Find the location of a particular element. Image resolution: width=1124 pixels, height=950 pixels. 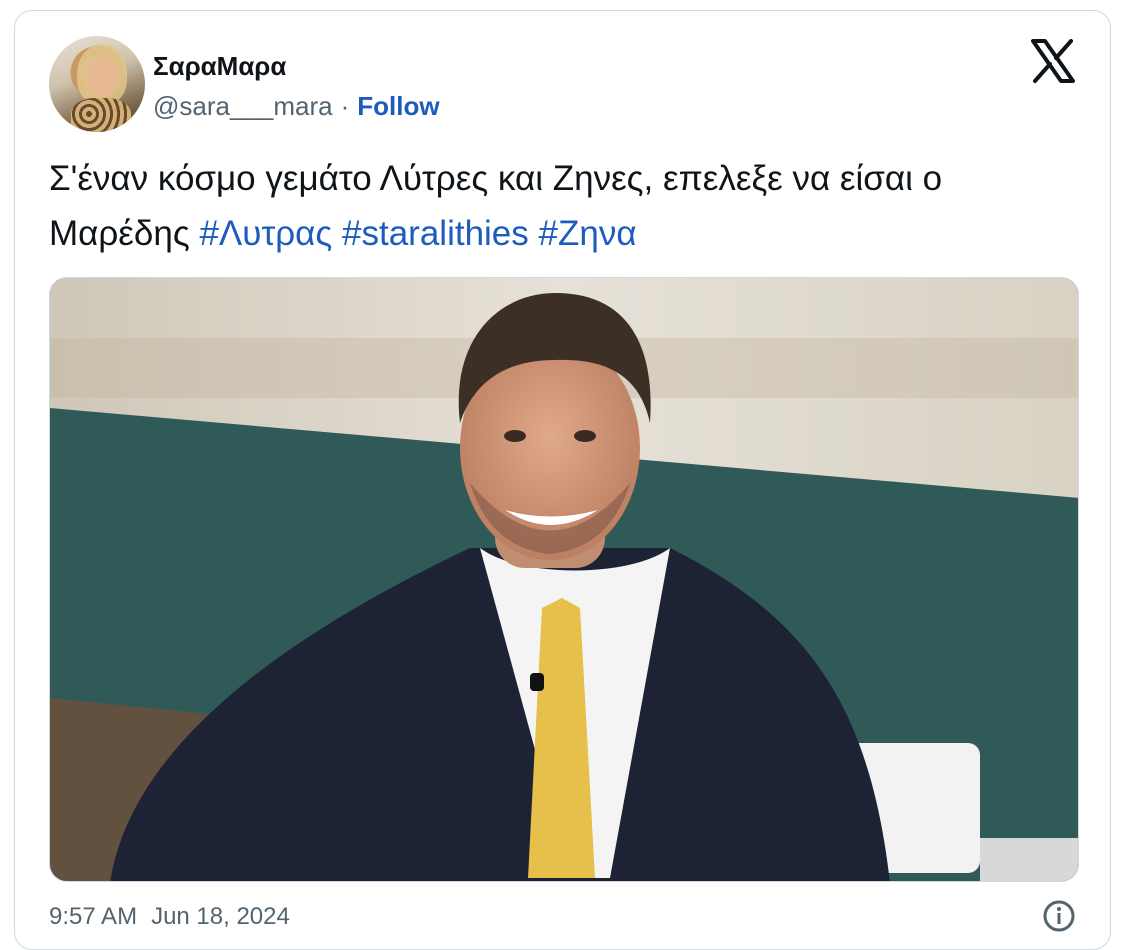

follow-button: Follow is located at coordinates (398, 106).